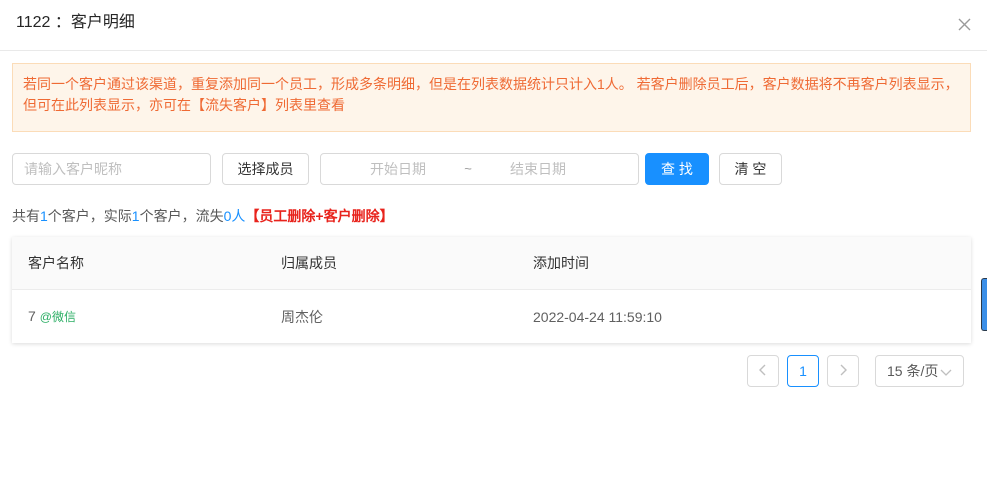  Describe the element at coordinates (111, 169) in the screenshot. I see `customer-nickname-input` at that location.